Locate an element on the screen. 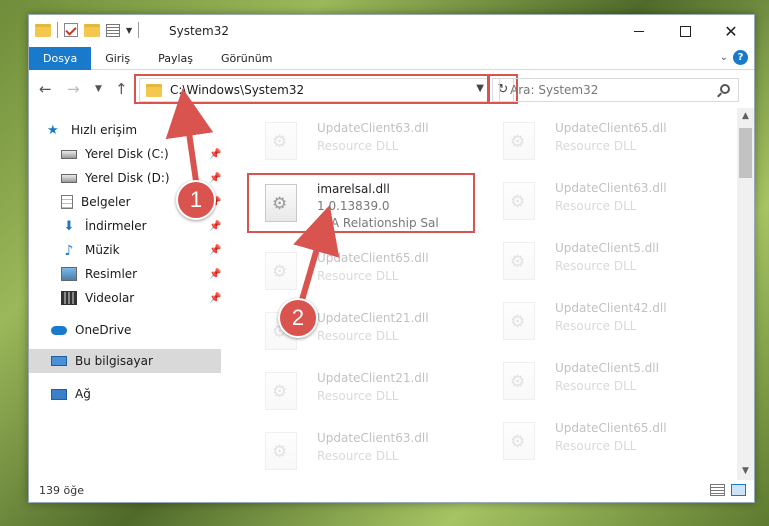 This screenshot has width=769, height=526. maximize-button is located at coordinates (685, 31).